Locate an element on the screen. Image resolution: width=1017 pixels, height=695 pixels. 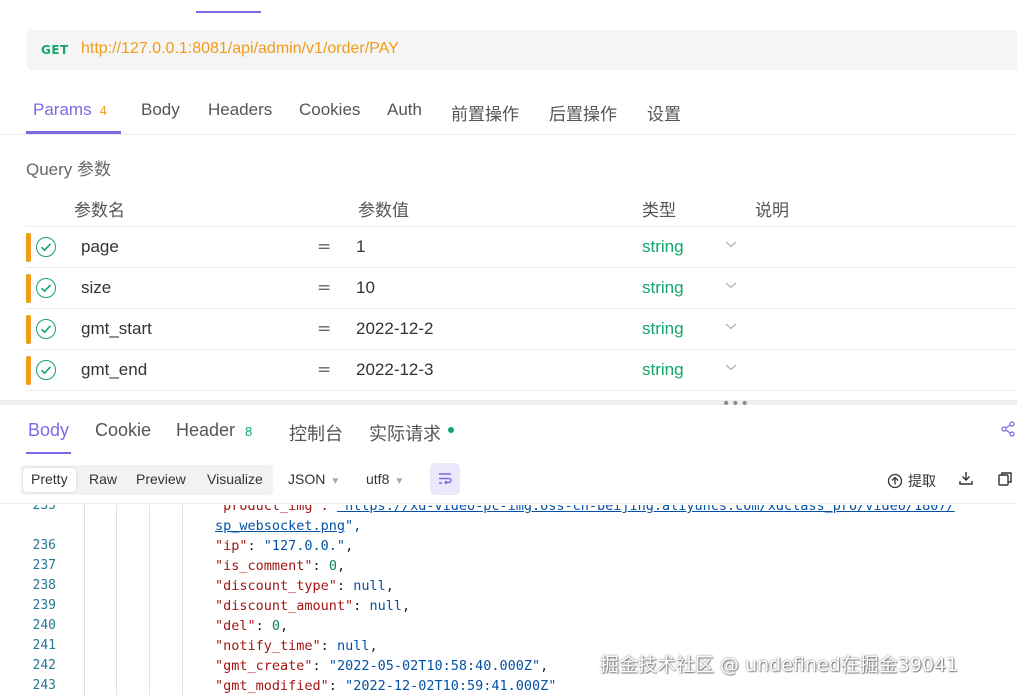
code-token: "discount_amount" is located at coordinates (284, 606).